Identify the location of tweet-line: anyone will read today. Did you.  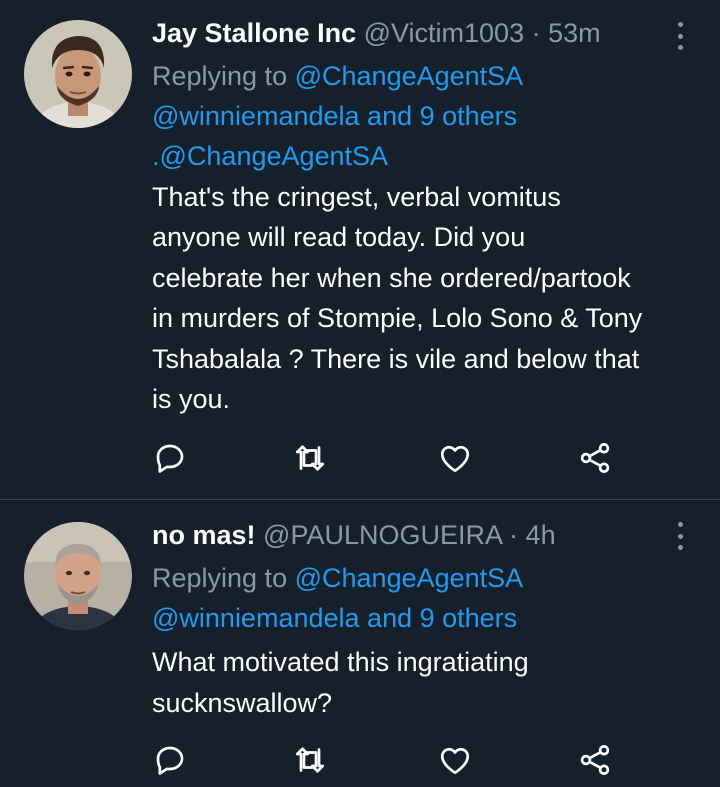
(339, 237).